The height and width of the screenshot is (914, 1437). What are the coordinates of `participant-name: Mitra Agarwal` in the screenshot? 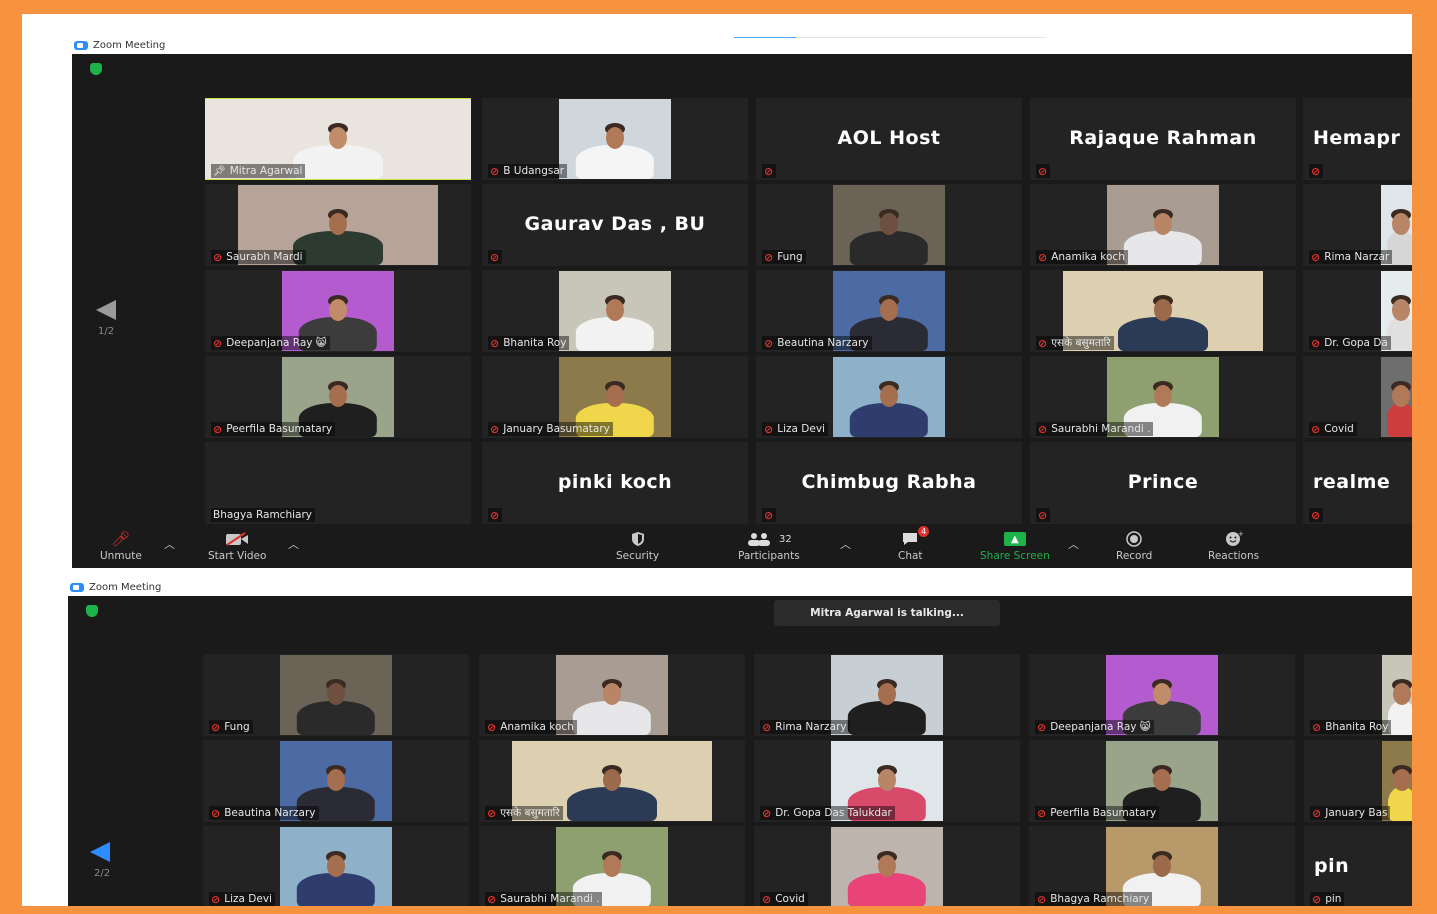 It's located at (266, 171).